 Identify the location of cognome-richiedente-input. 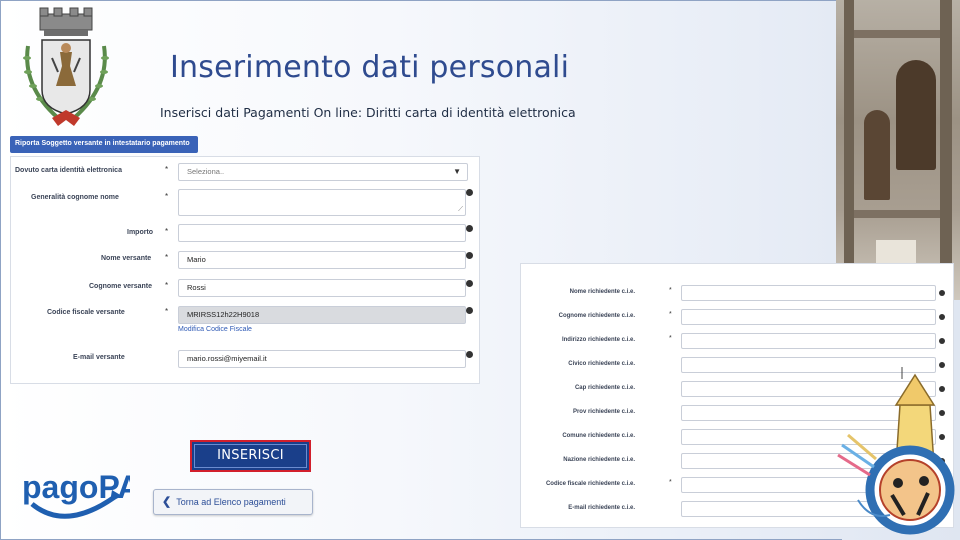
(808, 317).